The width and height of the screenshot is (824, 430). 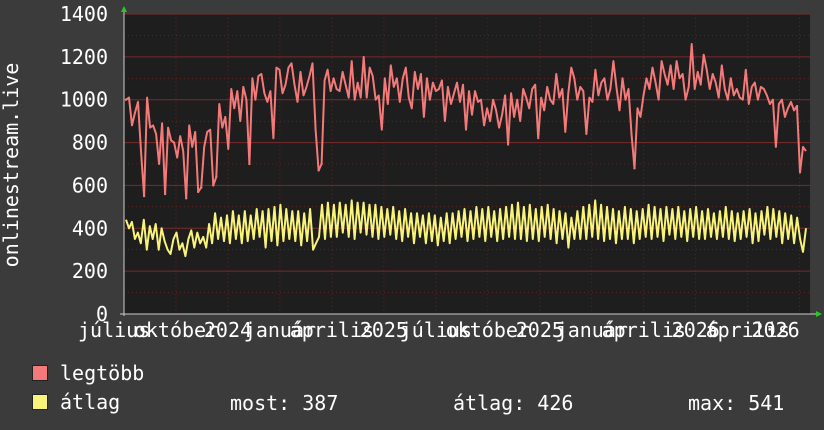 What do you see at coordinates (84, 164) in the screenshot?
I see `y-axis-ticks: 0200400600800100012001400` at bounding box center [84, 164].